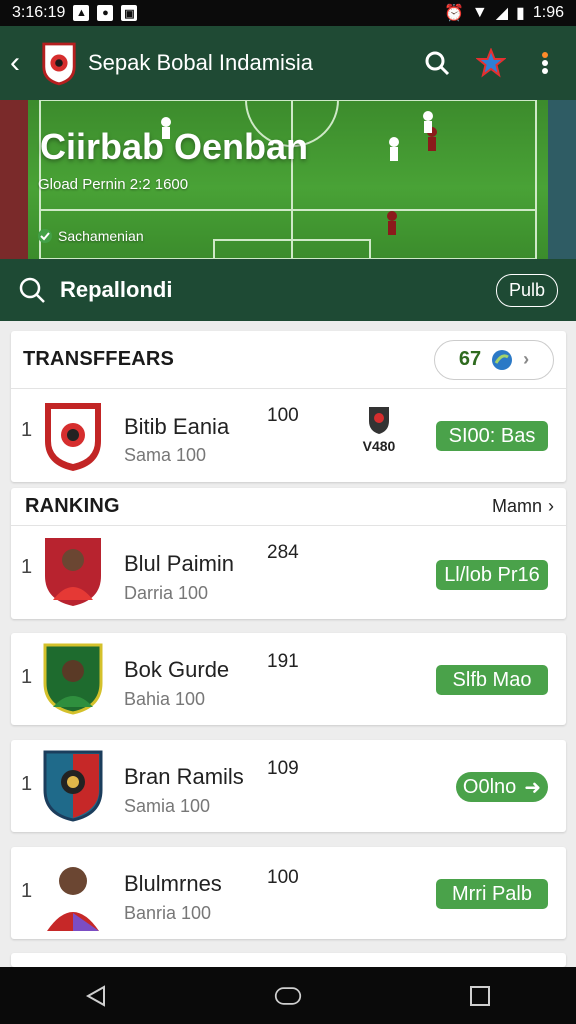  I want to click on search-icon, so click(437, 63).